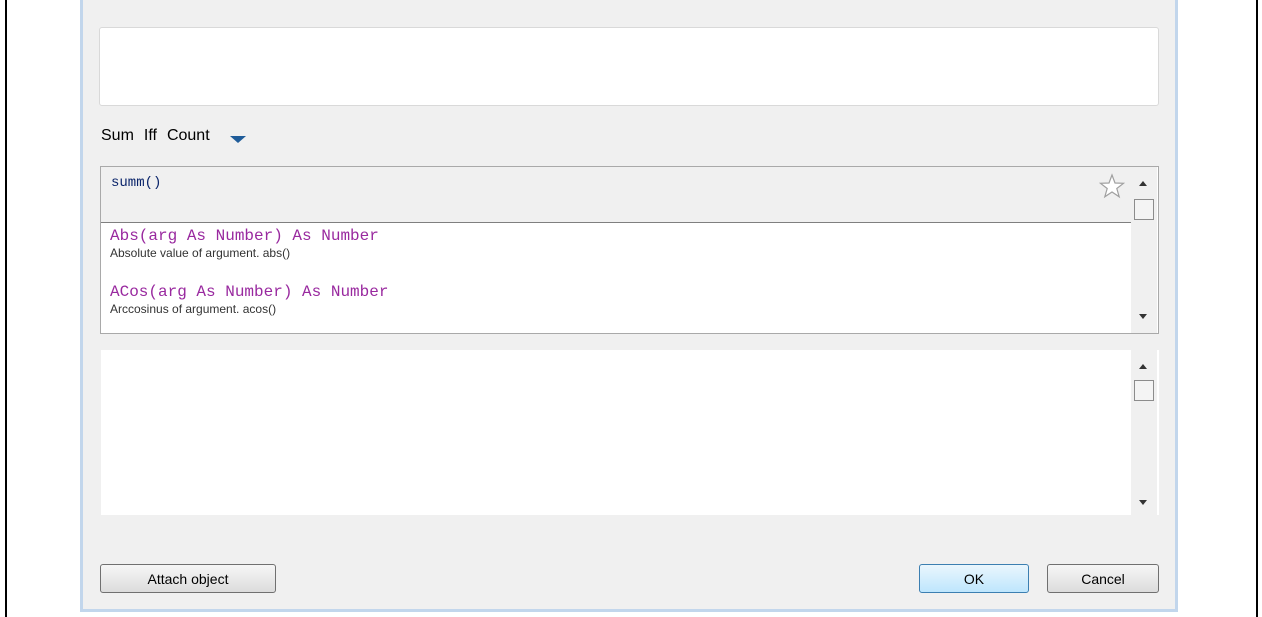  I want to click on attach-object-button: Attach object, so click(188, 578).